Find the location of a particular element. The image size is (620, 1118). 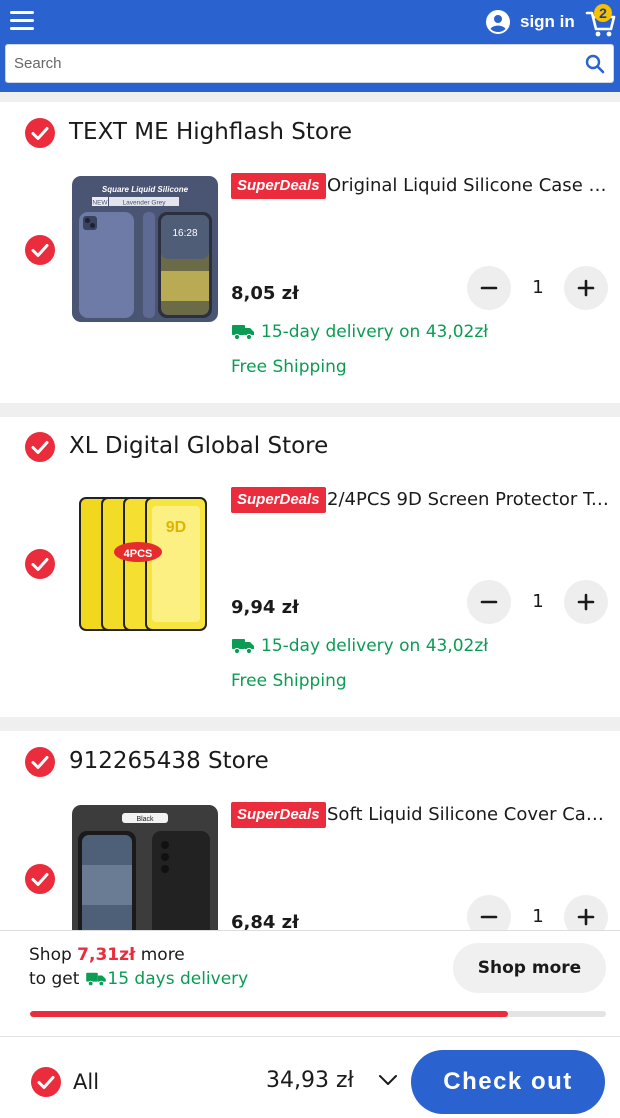

delivery-goal-hint: to get 15 days delivery is located at coordinates (138, 979).